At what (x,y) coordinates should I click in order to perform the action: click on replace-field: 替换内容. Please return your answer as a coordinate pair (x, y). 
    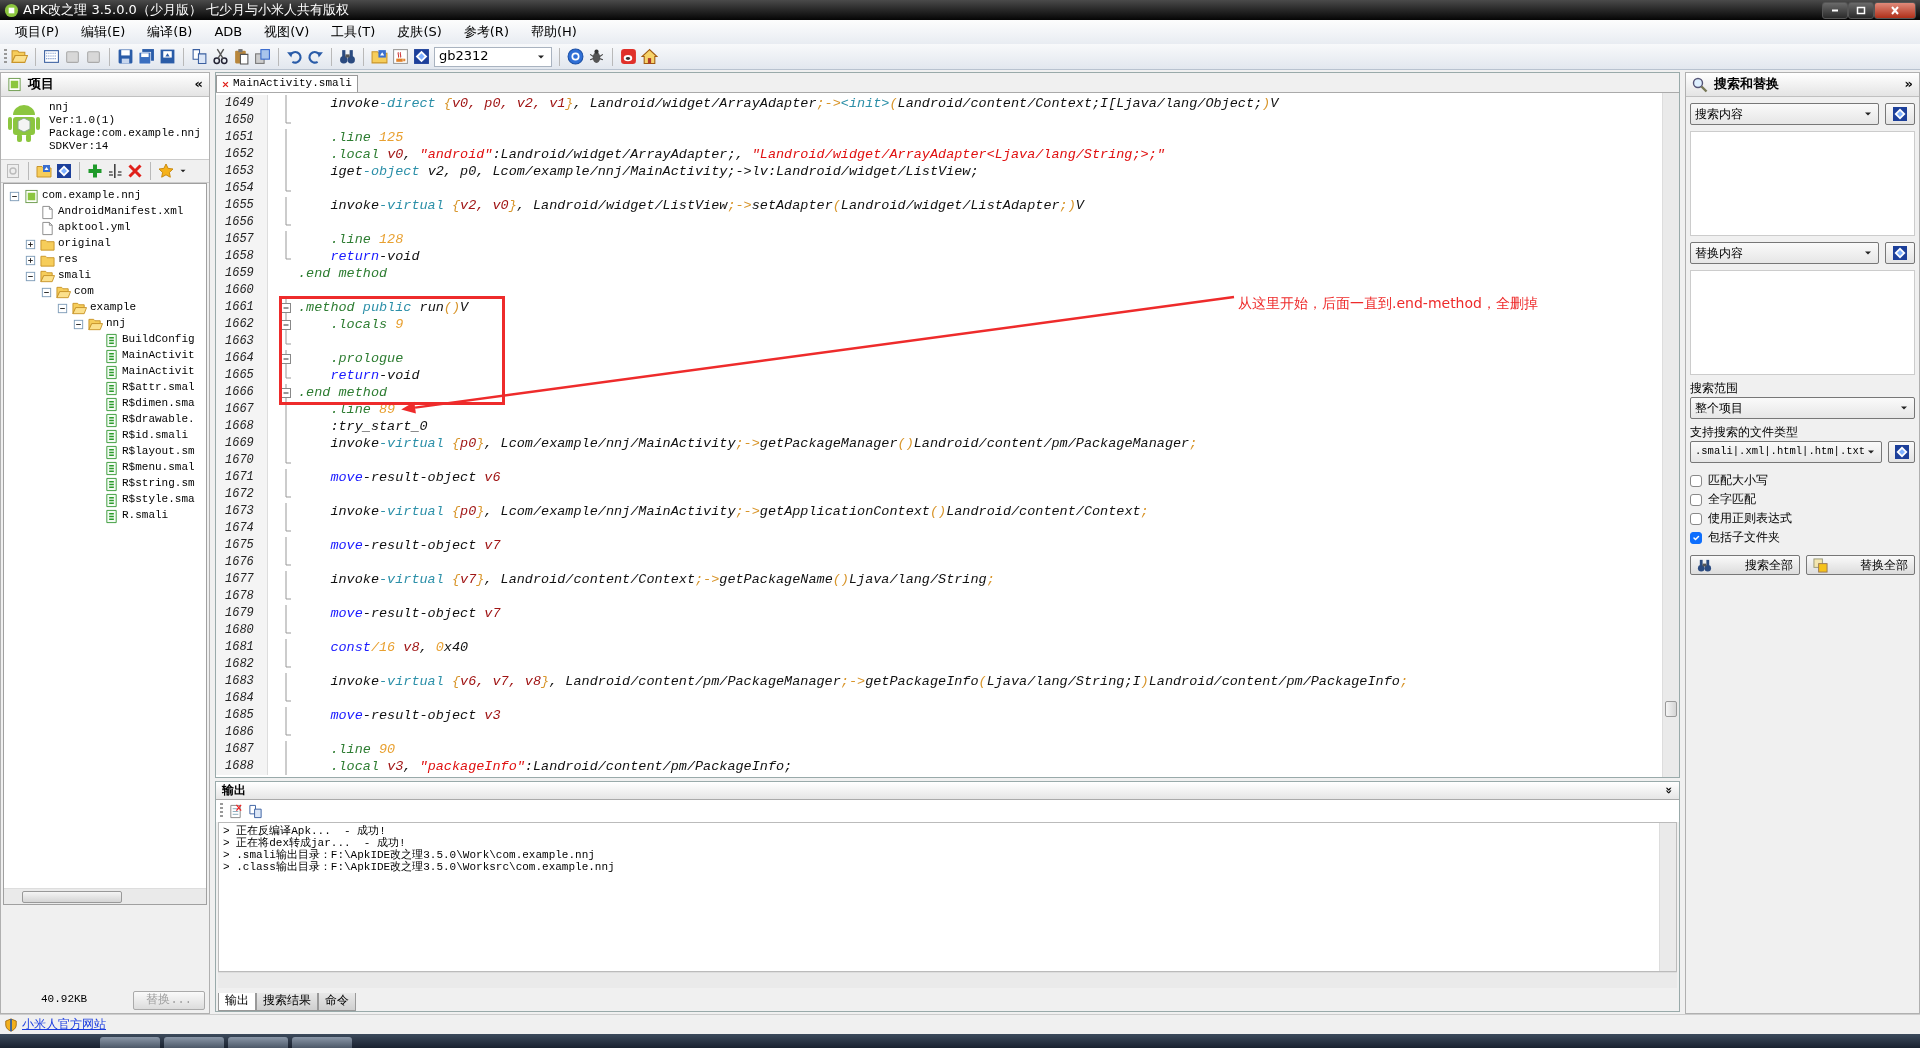
    Looking at the image, I should click on (1784, 253).